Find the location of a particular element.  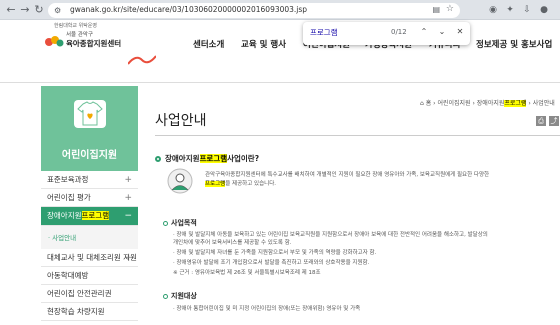

section-purpose-title: 사업목적 is located at coordinates (180, 223).